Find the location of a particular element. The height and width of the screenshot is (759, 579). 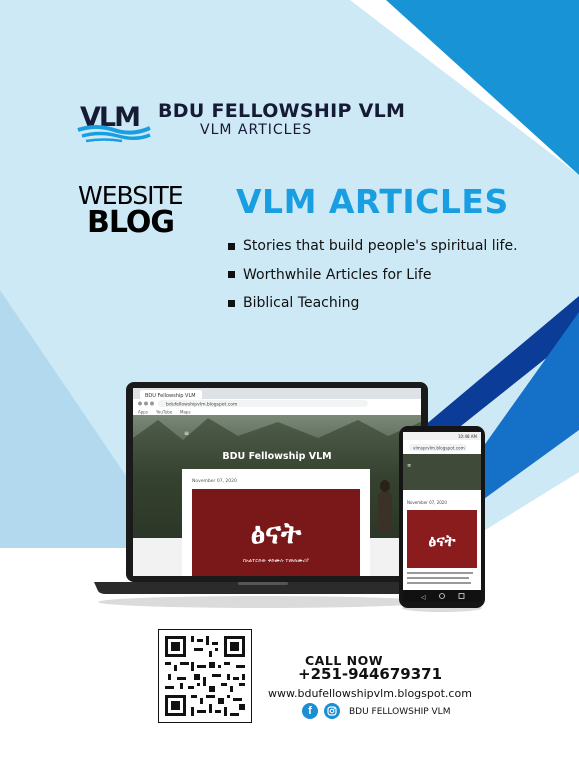

browser-url: bdufellowshipvlm.blogspot.com is located at coordinates (201, 405).